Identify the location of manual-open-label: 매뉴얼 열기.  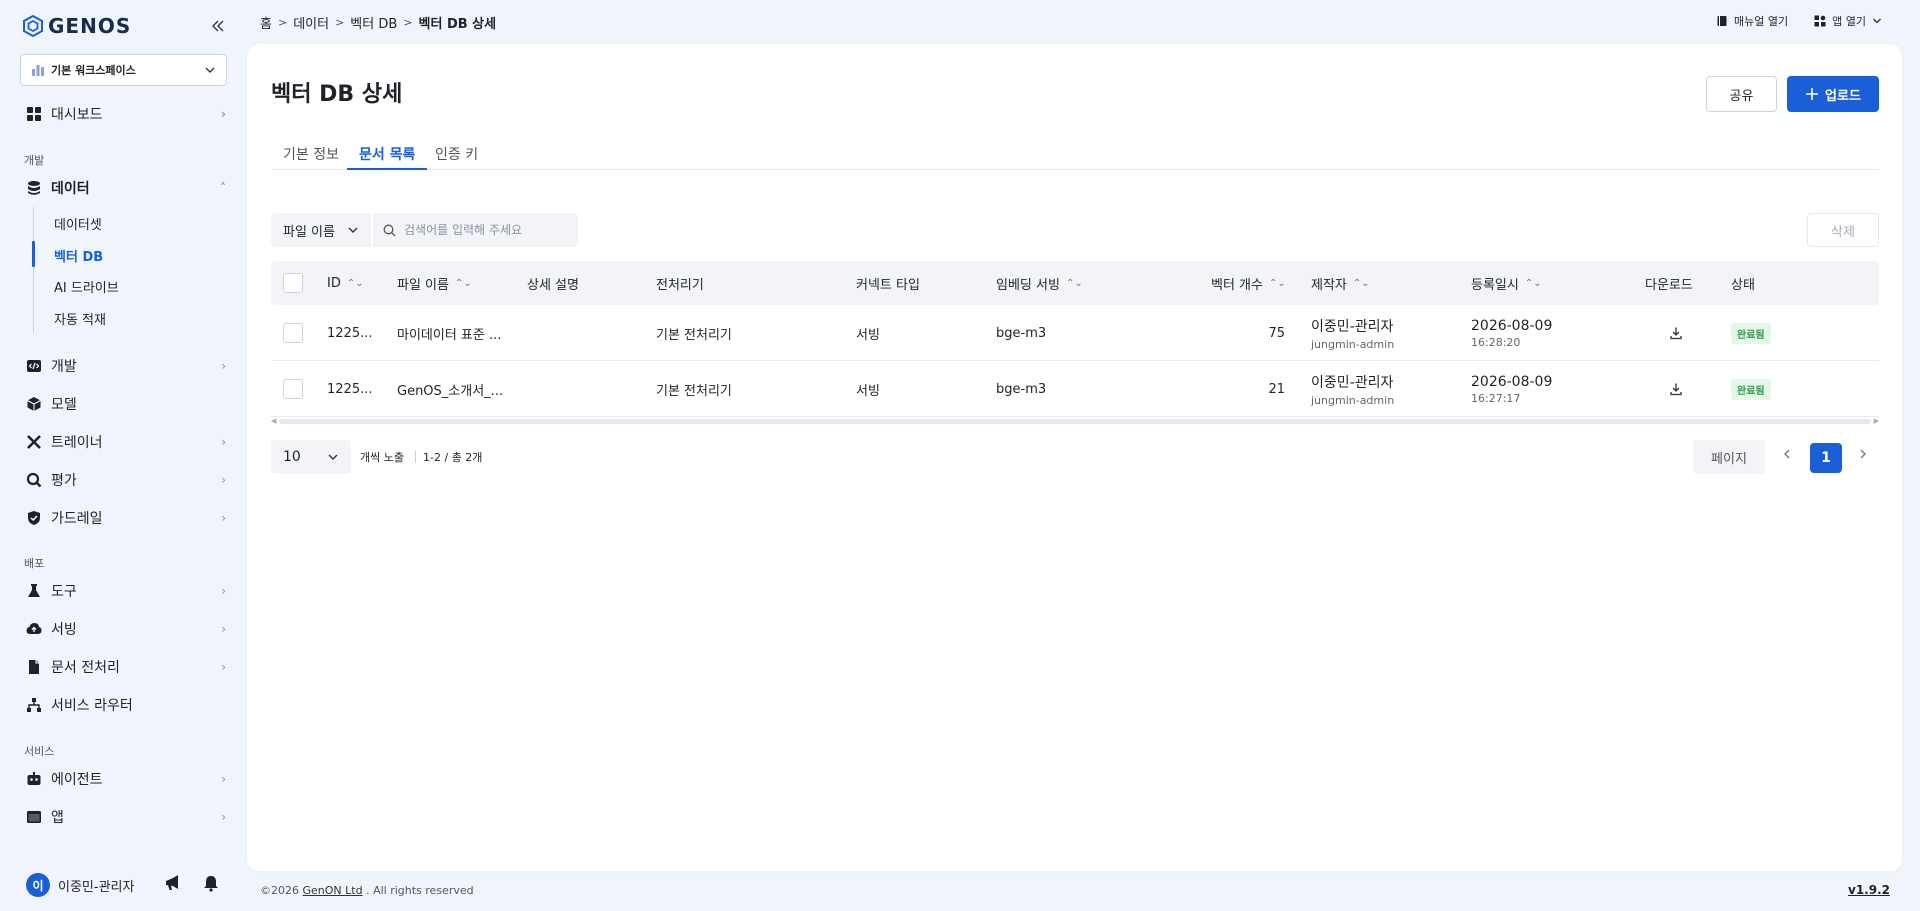
(1761, 21).